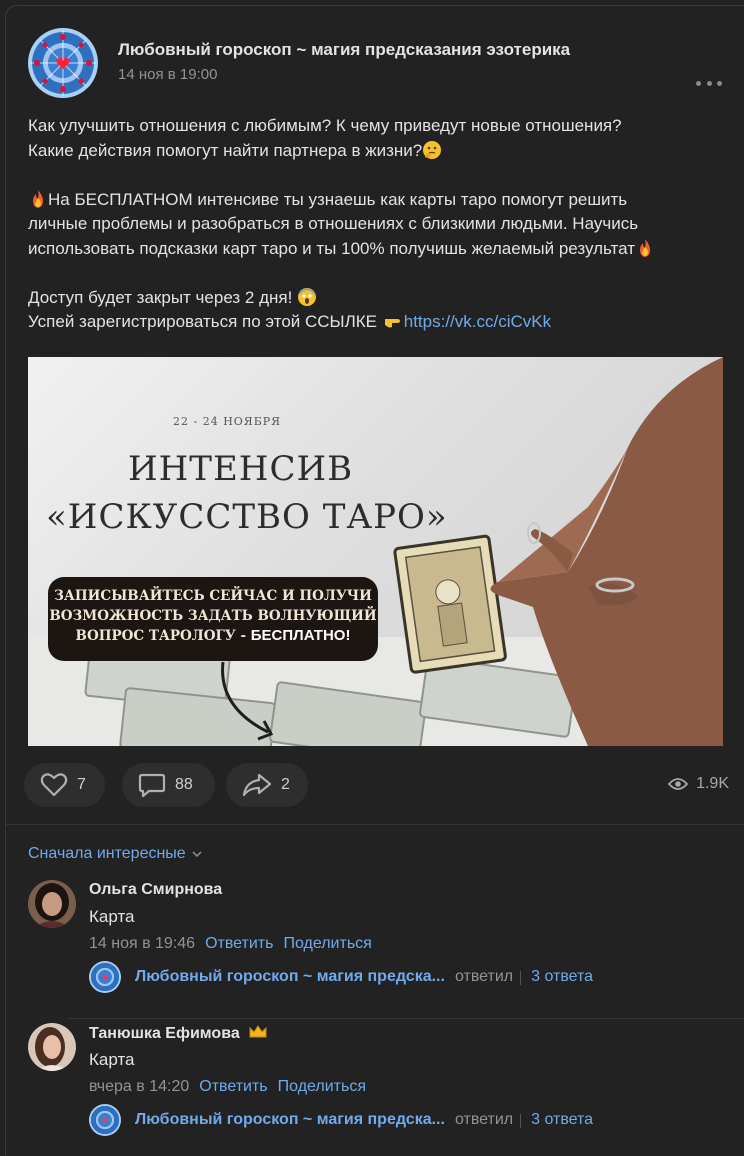 This screenshot has height=1156, width=744. What do you see at coordinates (184, 784) in the screenshot?
I see `comment-count: 88` at bounding box center [184, 784].